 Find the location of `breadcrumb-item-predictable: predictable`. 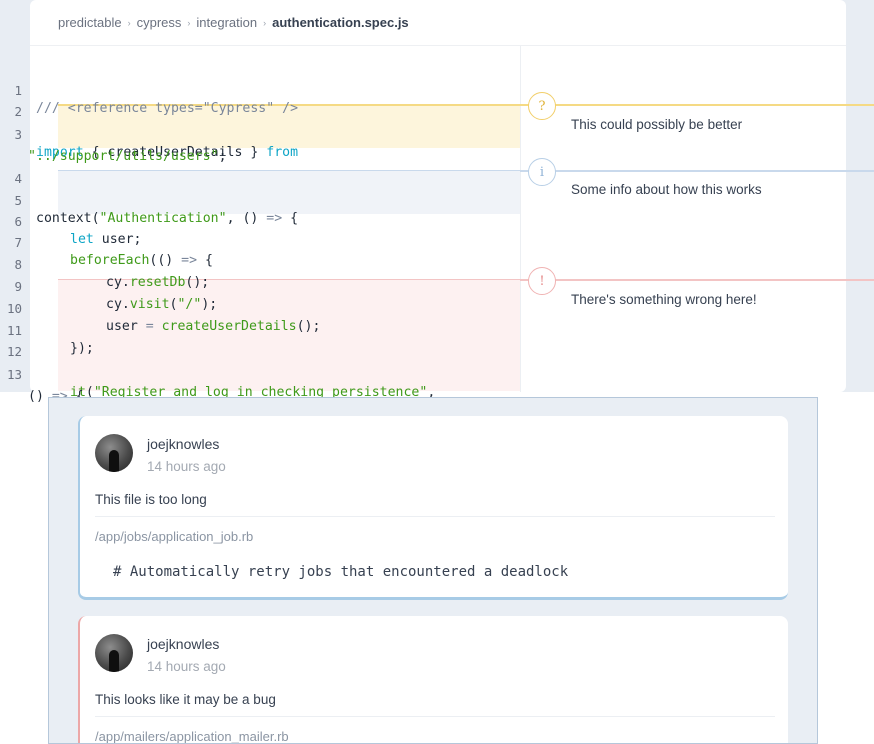

breadcrumb-item-predictable: predictable is located at coordinates (90, 22).